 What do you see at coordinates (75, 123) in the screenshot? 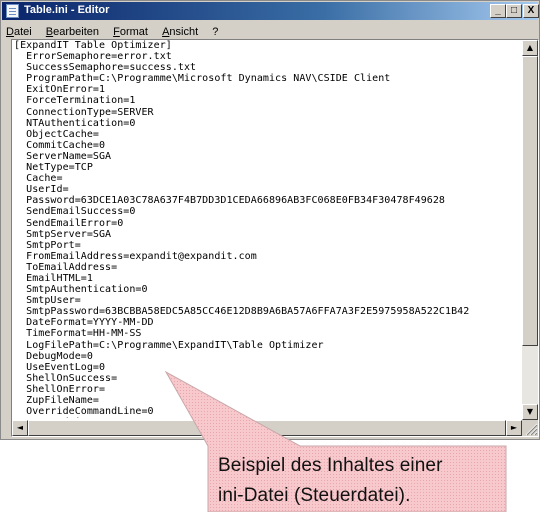
I see `editor-line: NTAuthentication=0` at bounding box center [75, 123].